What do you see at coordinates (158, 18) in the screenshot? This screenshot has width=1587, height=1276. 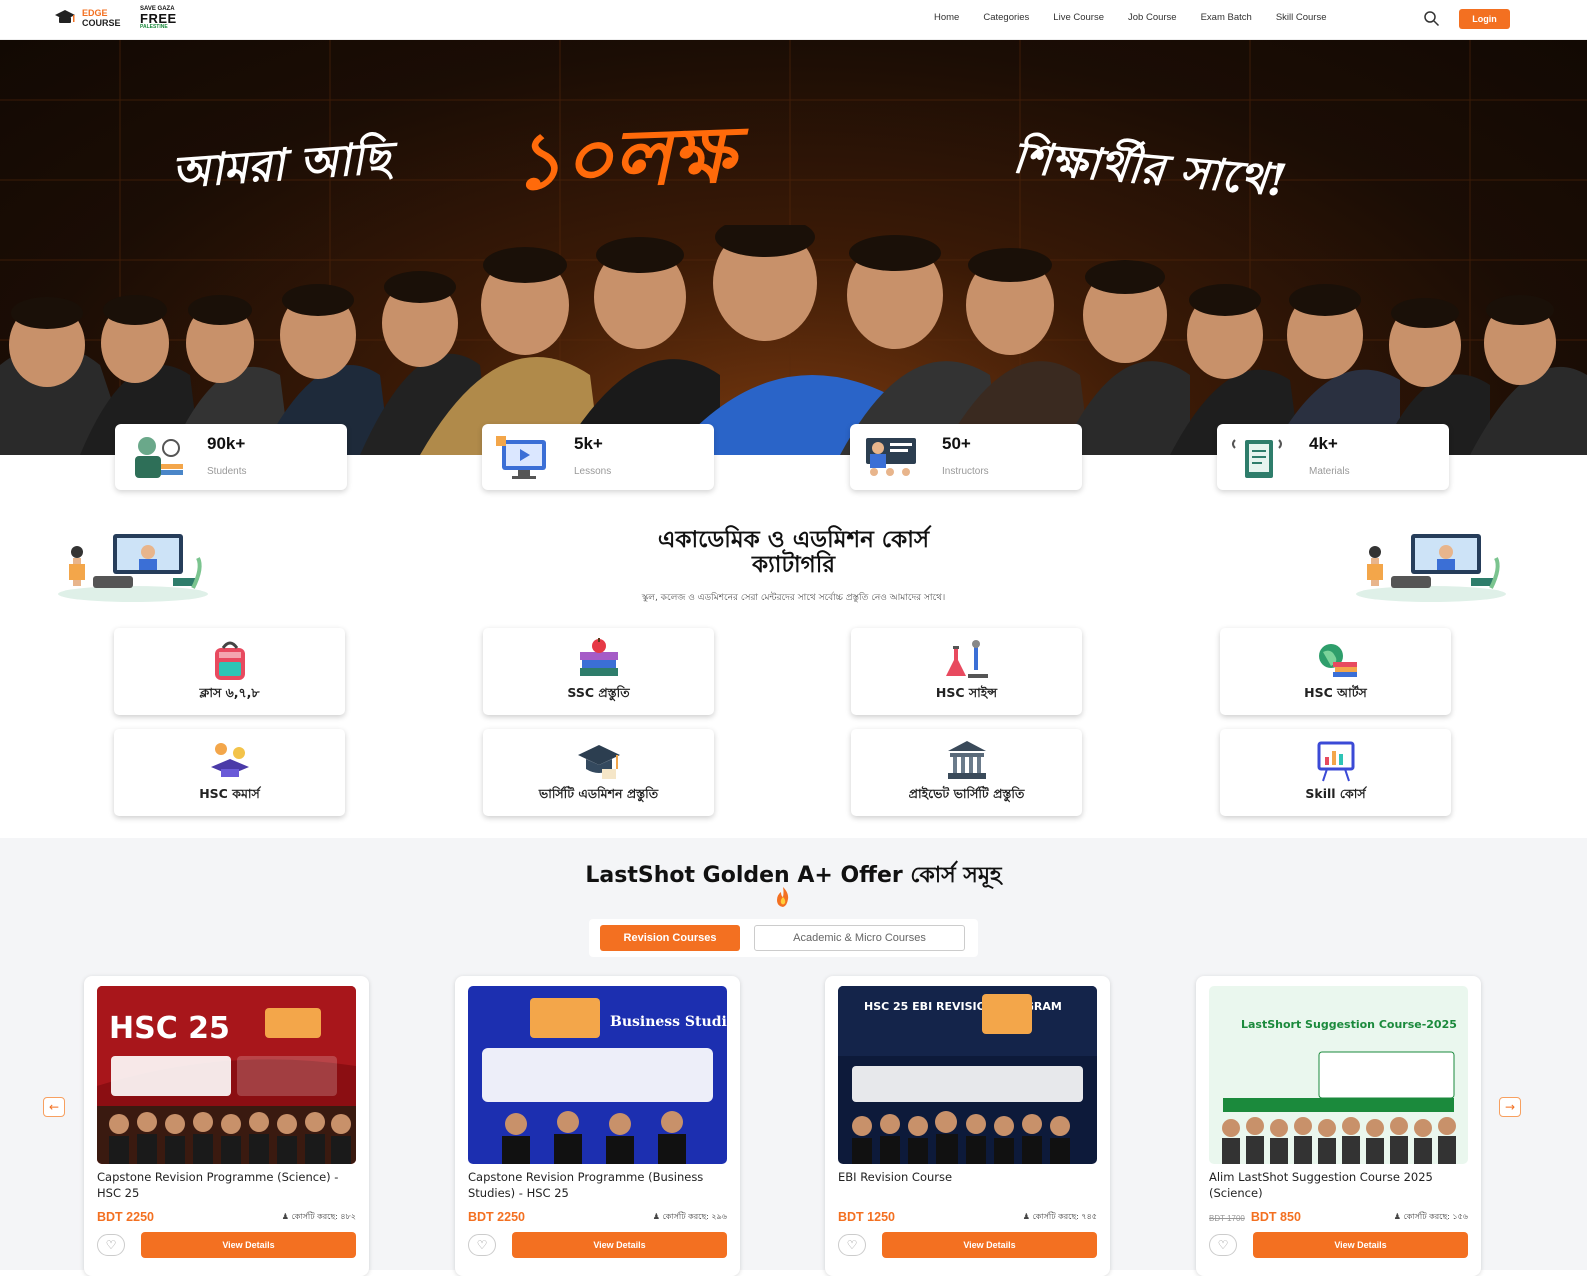 I see `save-gaza-badge: SAVE GAZA FREE PALESTINE` at bounding box center [158, 18].